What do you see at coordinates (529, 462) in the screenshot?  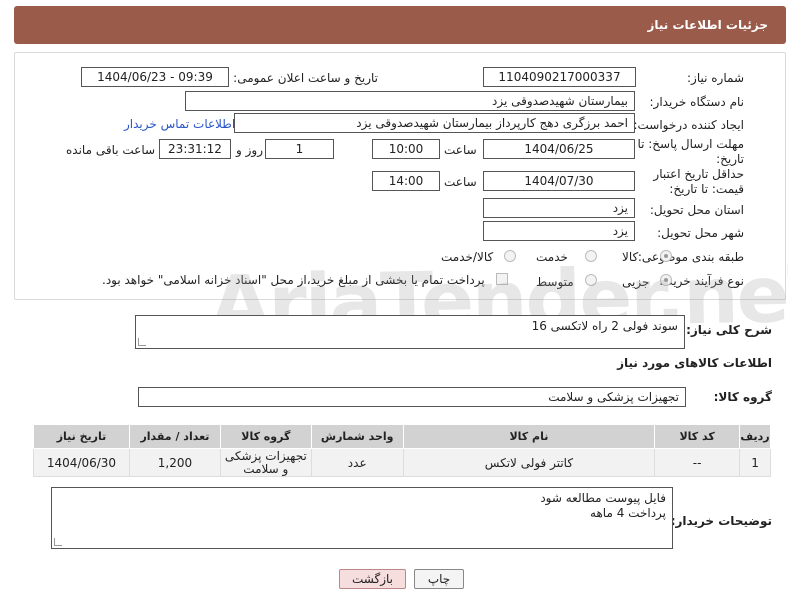 I see `cell-goods-name: کاتتر فولی لاتکس` at bounding box center [529, 462].